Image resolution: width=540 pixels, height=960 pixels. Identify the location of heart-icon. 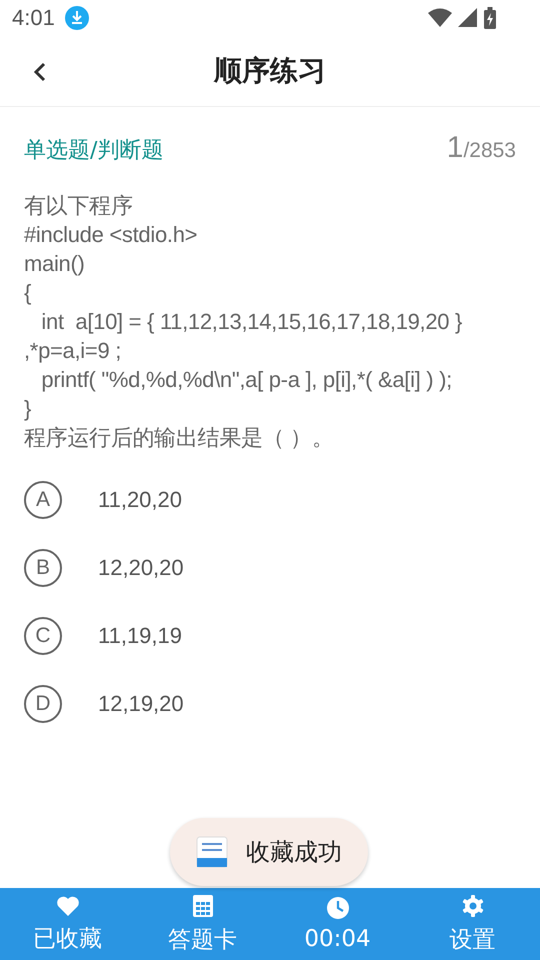
(68, 905).